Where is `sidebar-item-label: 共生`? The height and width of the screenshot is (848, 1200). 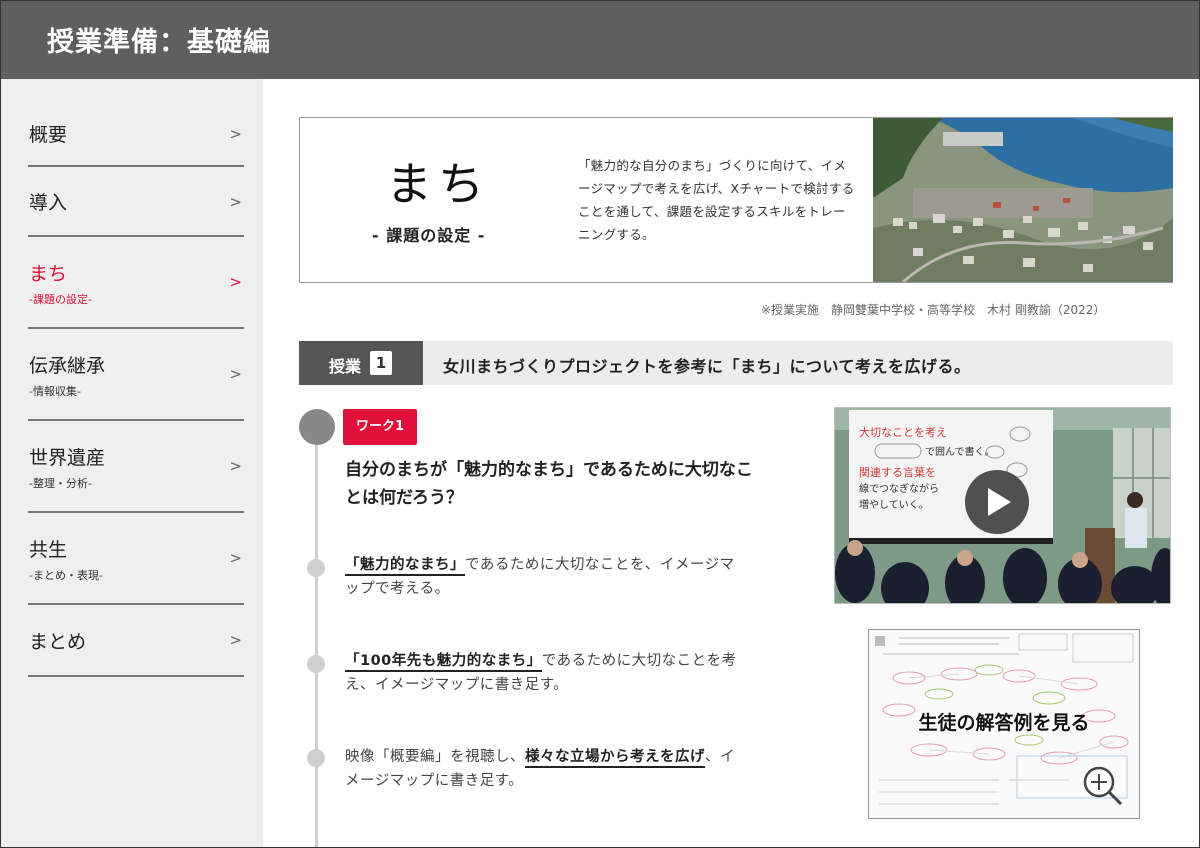
sidebar-item-label: 共生 is located at coordinates (48, 550).